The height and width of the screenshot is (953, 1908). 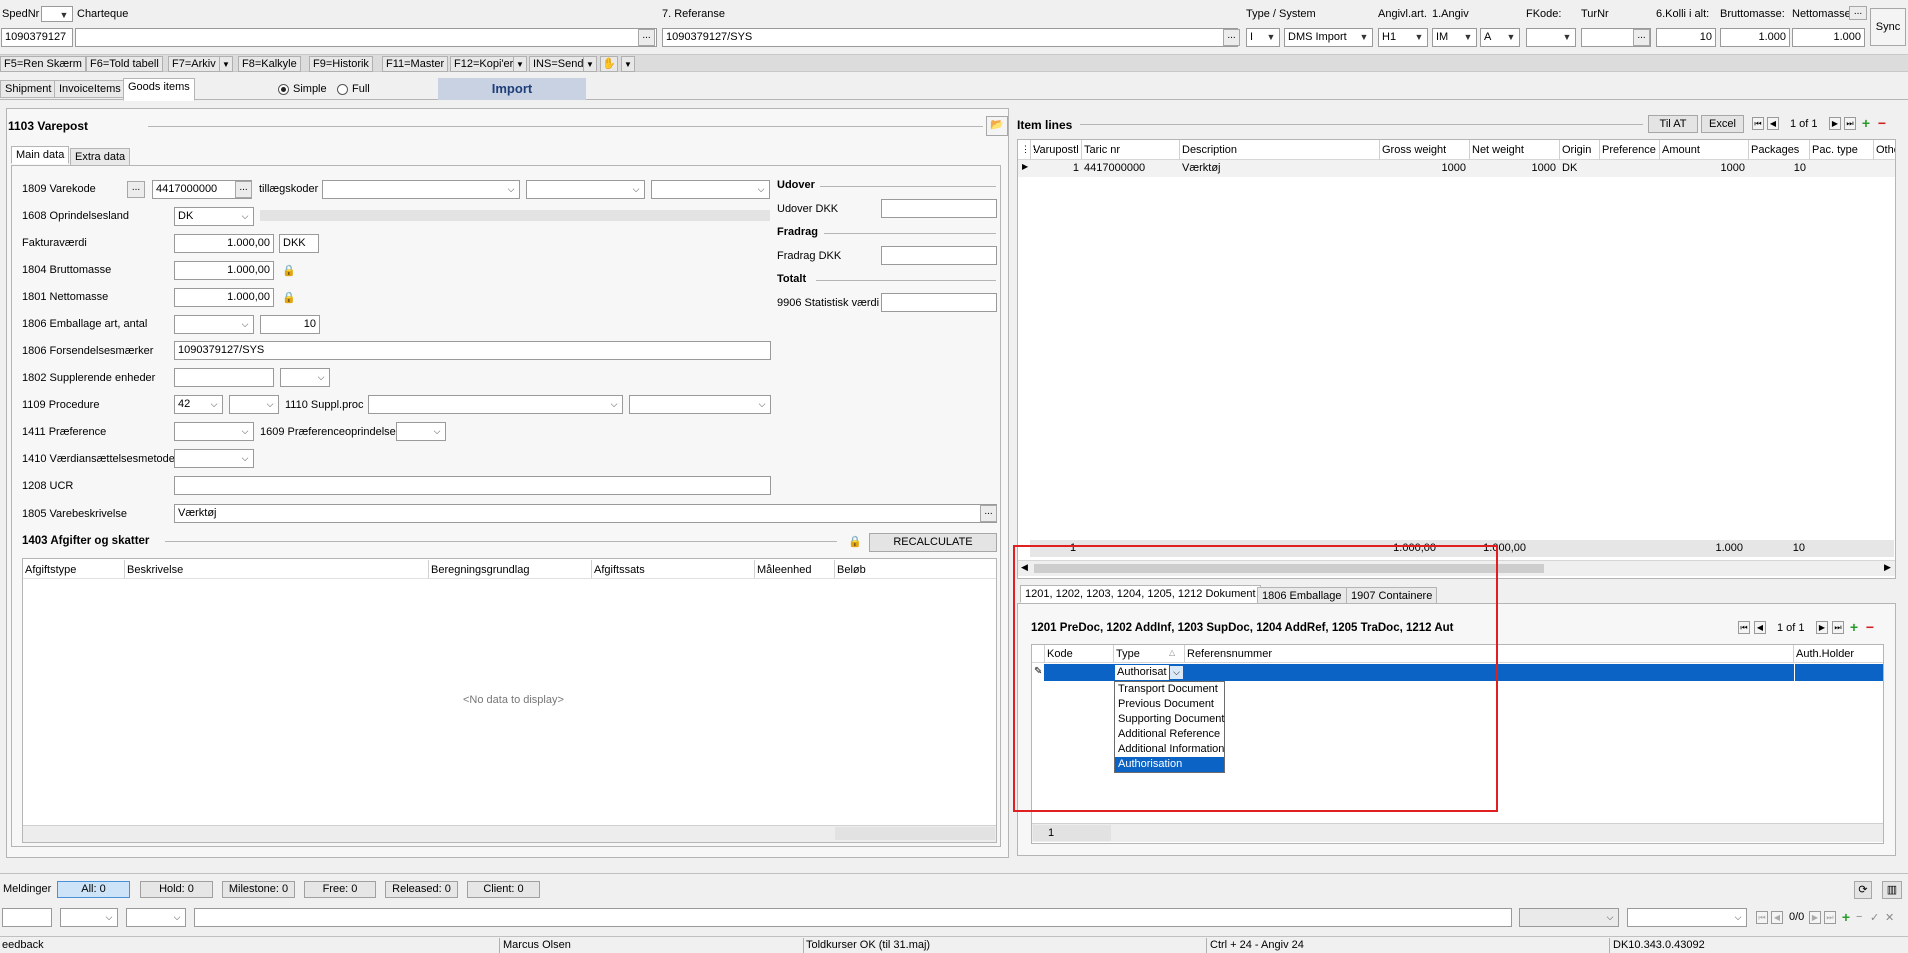 What do you see at coordinates (1569, 917) in the screenshot?
I see `message-filter-dropdown-3: ⌵` at bounding box center [1569, 917].